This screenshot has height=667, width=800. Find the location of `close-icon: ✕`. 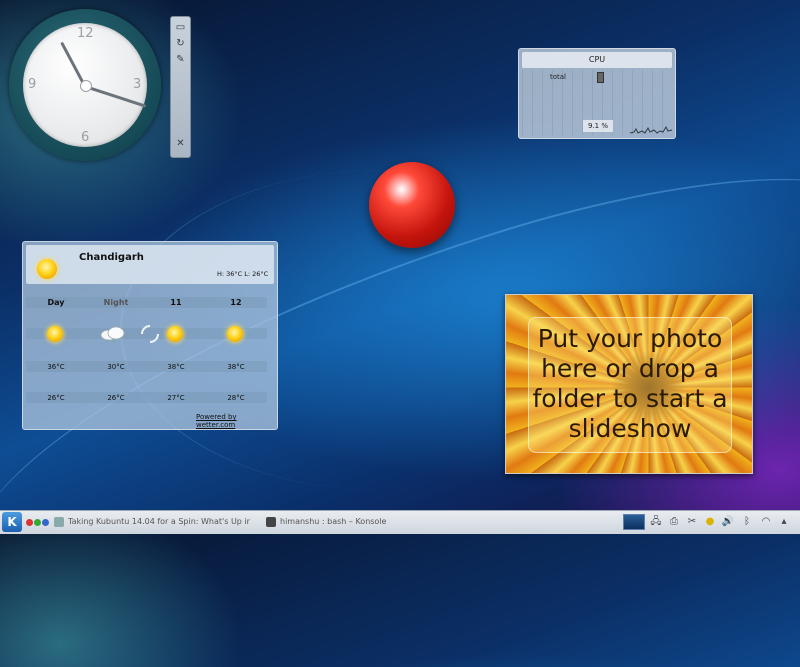

close-icon: ✕ is located at coordinates (180, 143).